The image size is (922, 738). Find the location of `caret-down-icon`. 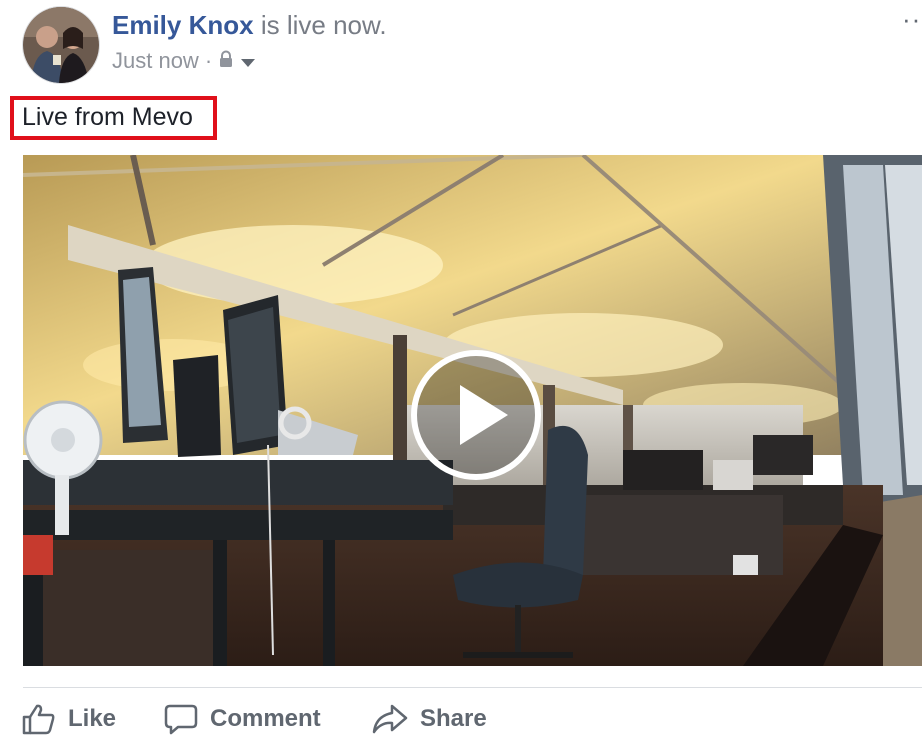

caret-down-icon is located at coordinates (248, 61).